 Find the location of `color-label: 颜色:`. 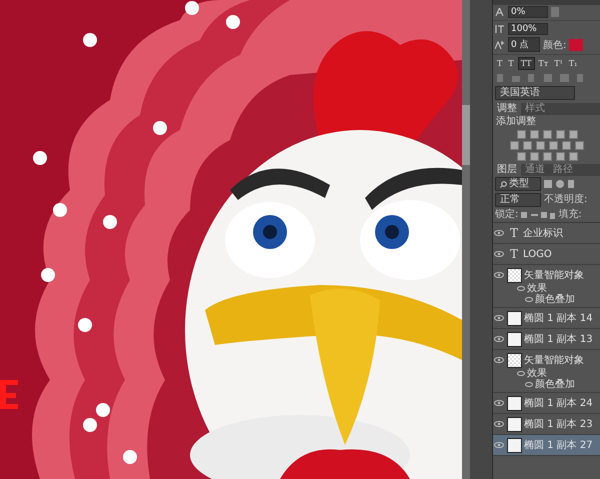

color-label: 颜色: is located at coordinates (554, 45).